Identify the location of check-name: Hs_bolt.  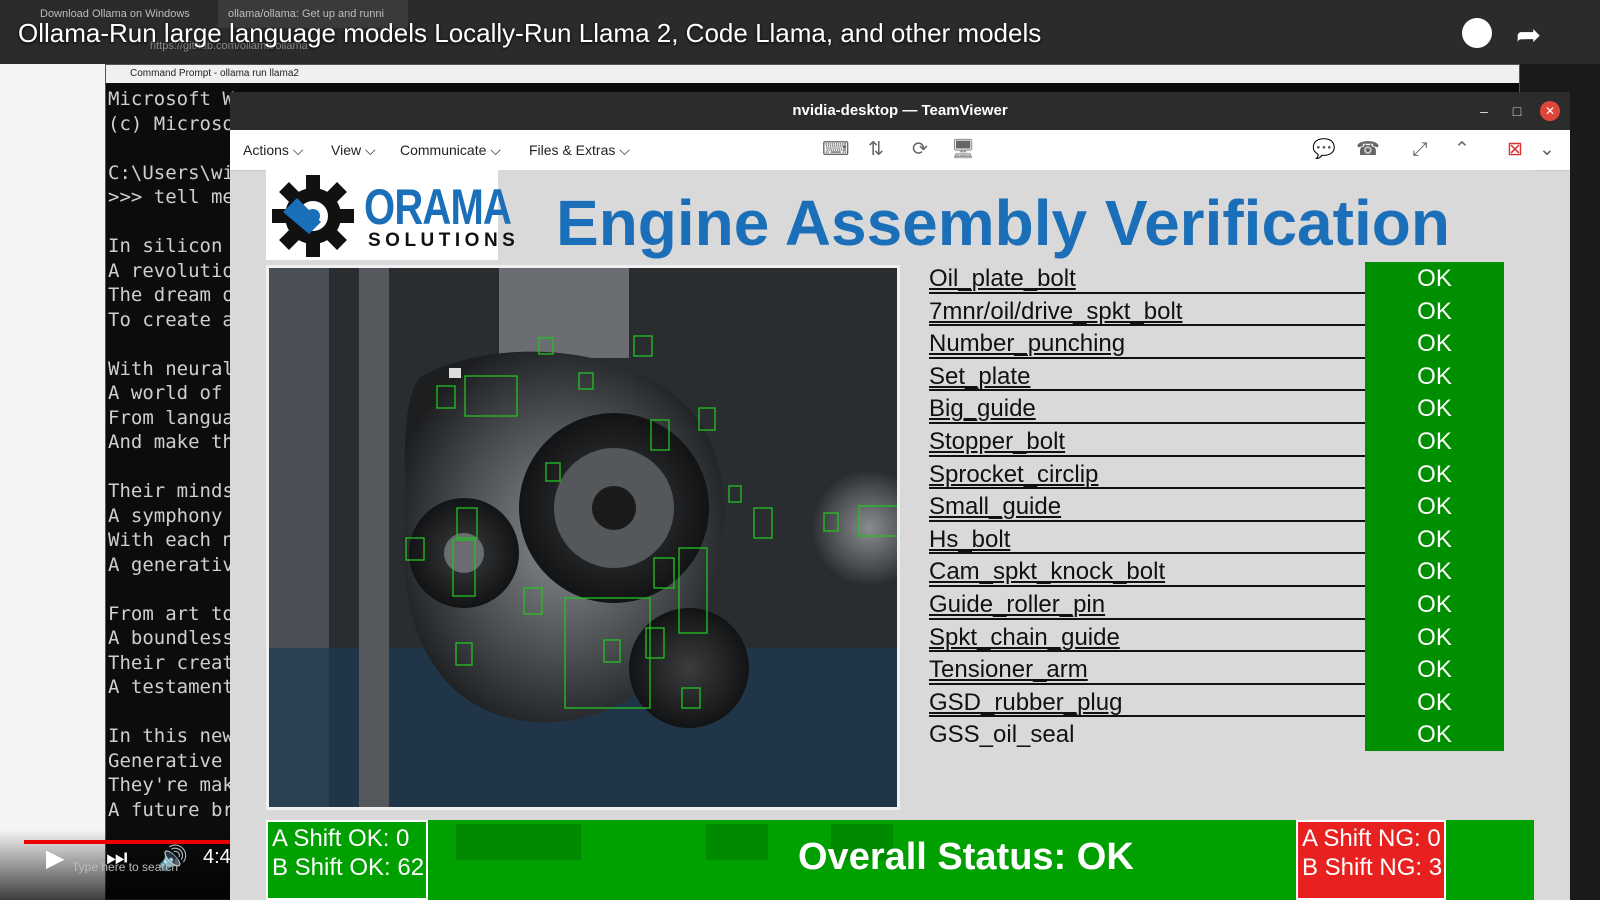
(970, 539).